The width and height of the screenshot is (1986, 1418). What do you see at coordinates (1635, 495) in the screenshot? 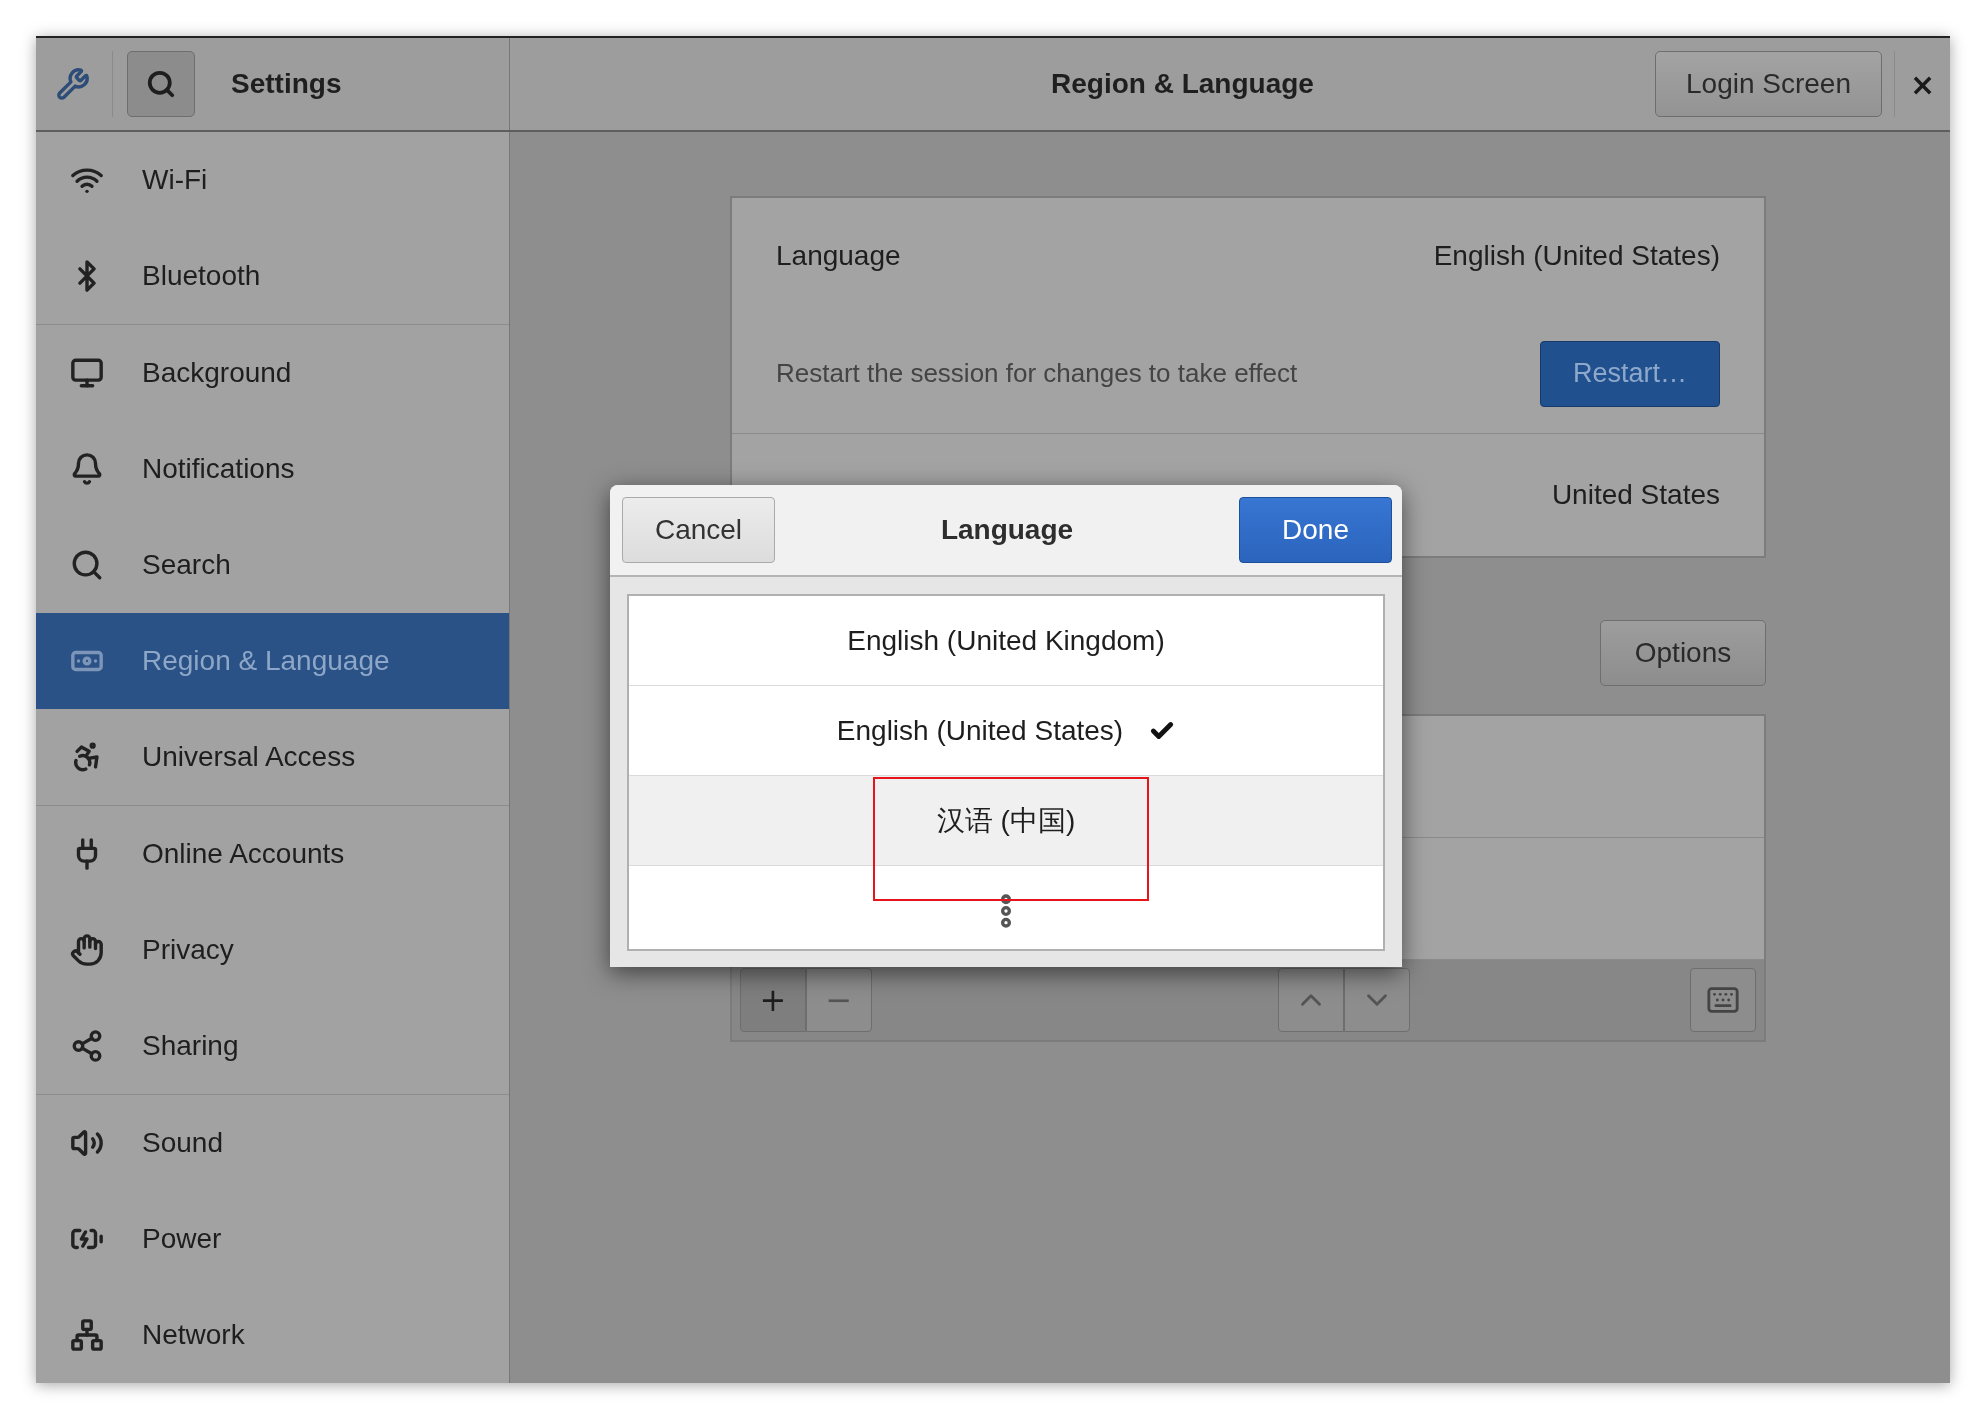
I see `formats-value: United States` at bounding box center [1635, 495].